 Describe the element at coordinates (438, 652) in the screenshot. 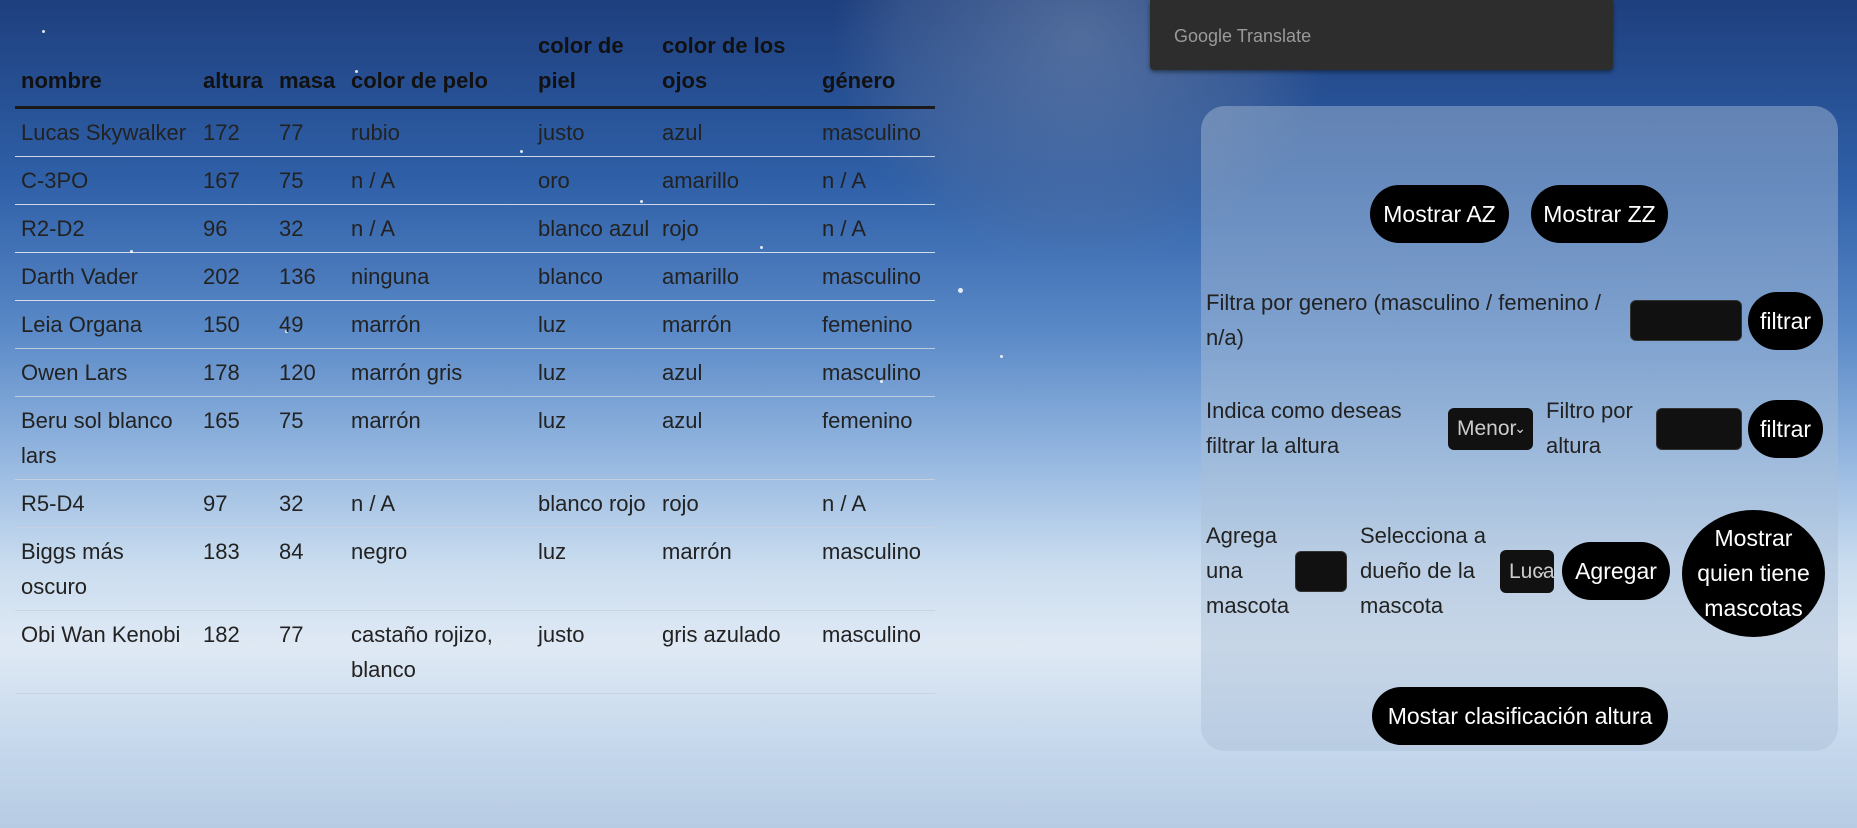

I see `cell-color-pelo: castaño rojizo, blanco` at that location.